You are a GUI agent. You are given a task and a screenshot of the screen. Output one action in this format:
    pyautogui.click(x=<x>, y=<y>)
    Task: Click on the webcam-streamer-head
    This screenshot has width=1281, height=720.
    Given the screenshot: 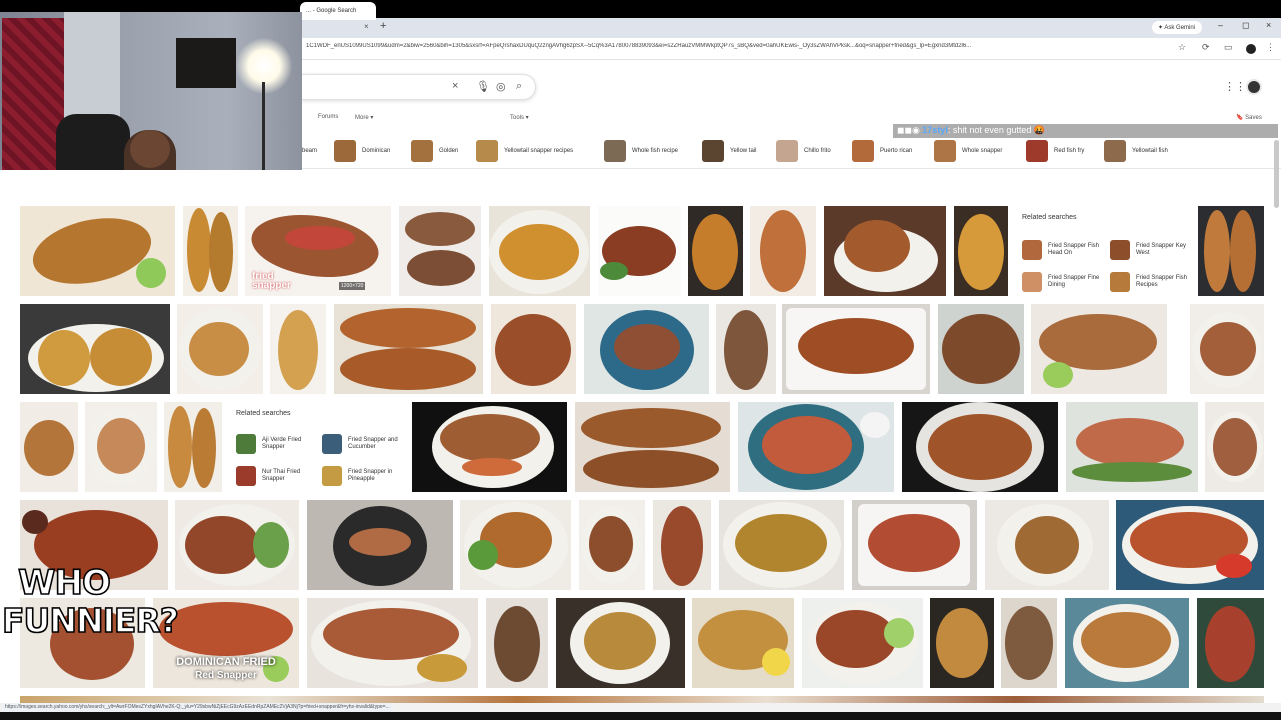 What is the action you would take?
    pyautogui.click(x=150, y=149)
    